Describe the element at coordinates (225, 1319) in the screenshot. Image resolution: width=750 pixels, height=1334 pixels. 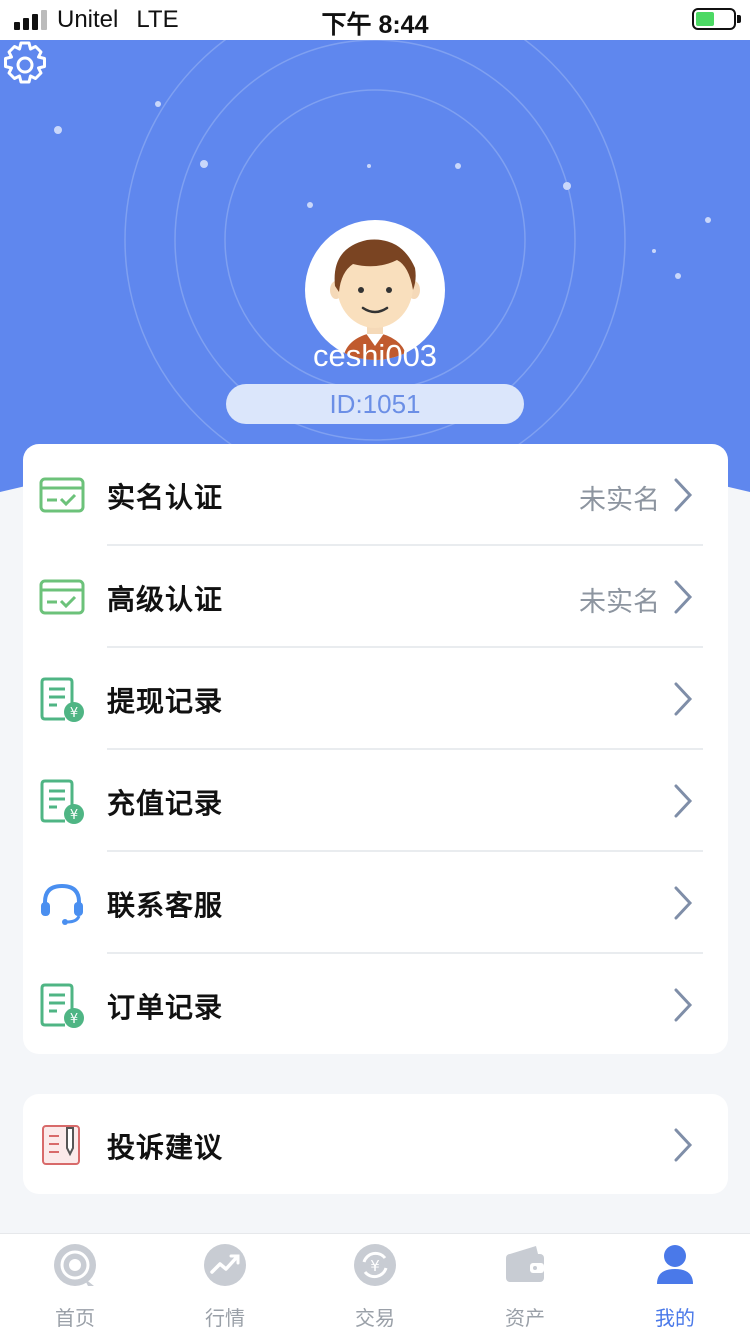
I see `tab-label: 行情` at that location.